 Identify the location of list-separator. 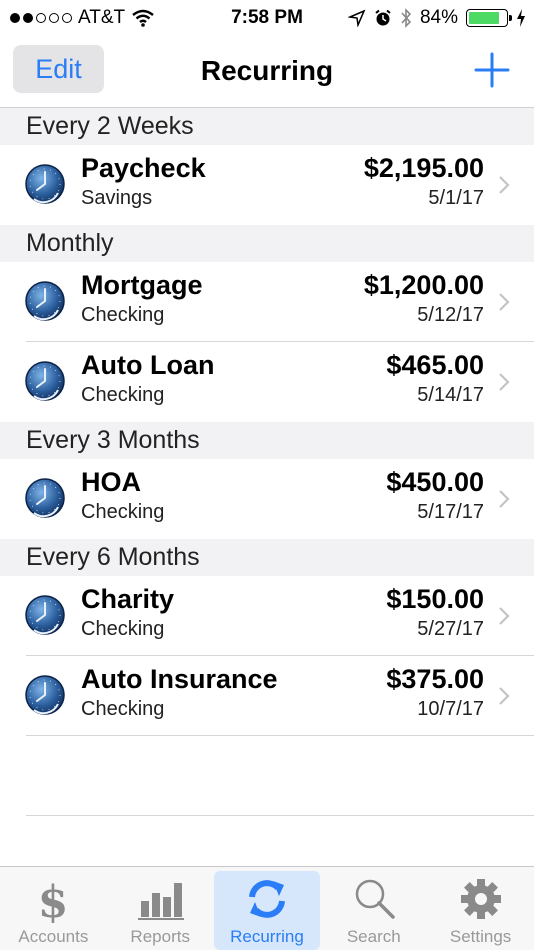
(280, 815).